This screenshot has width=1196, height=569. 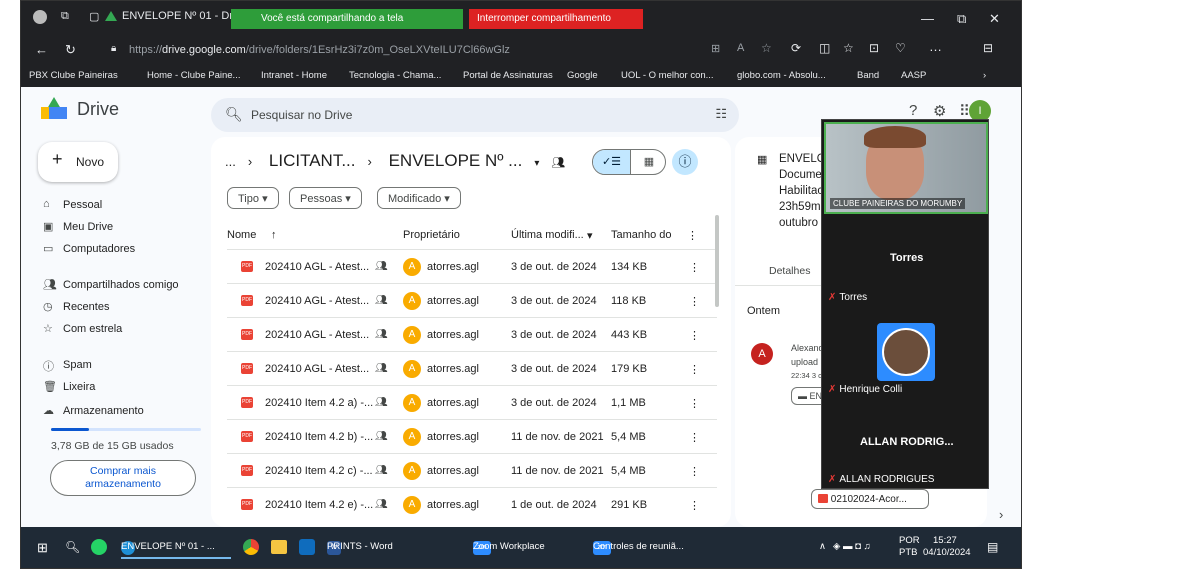 What do you see at coordinates (251, 547) in the screenshot?
I see `chrome-icon` at bounding box center [251, 547].